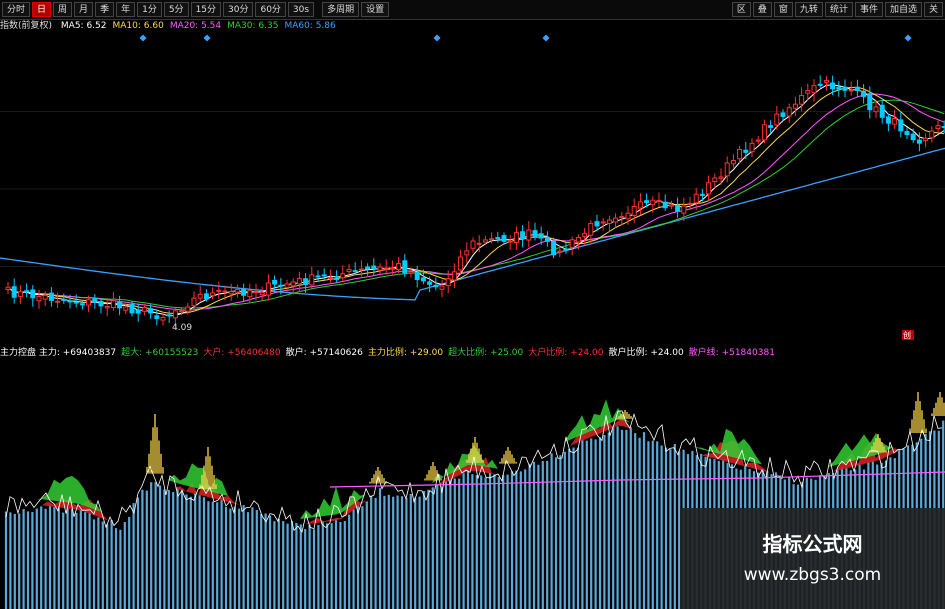  I want to click on toolbar-extra-button: 设置, so click(375, 9).